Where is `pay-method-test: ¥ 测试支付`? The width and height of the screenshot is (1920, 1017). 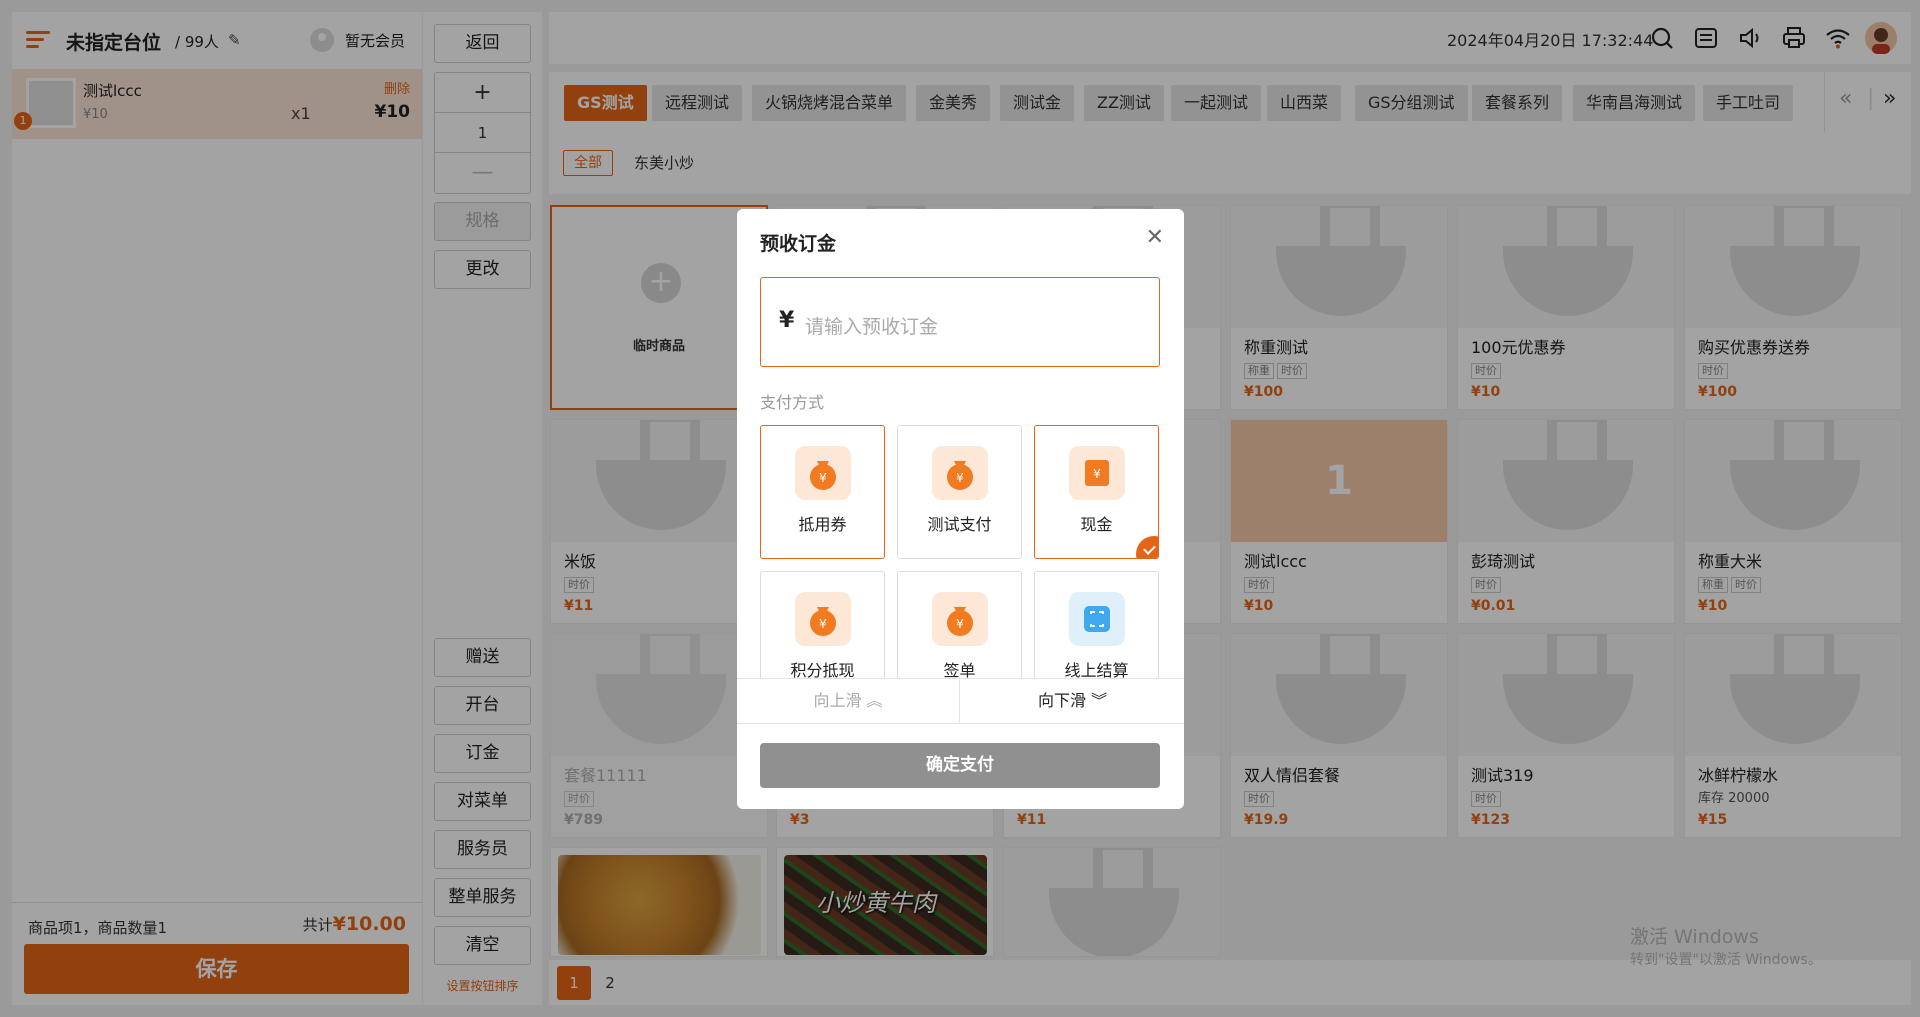
pay-method-test: ¥ 测试支付 is located at coordinates (959, 492).